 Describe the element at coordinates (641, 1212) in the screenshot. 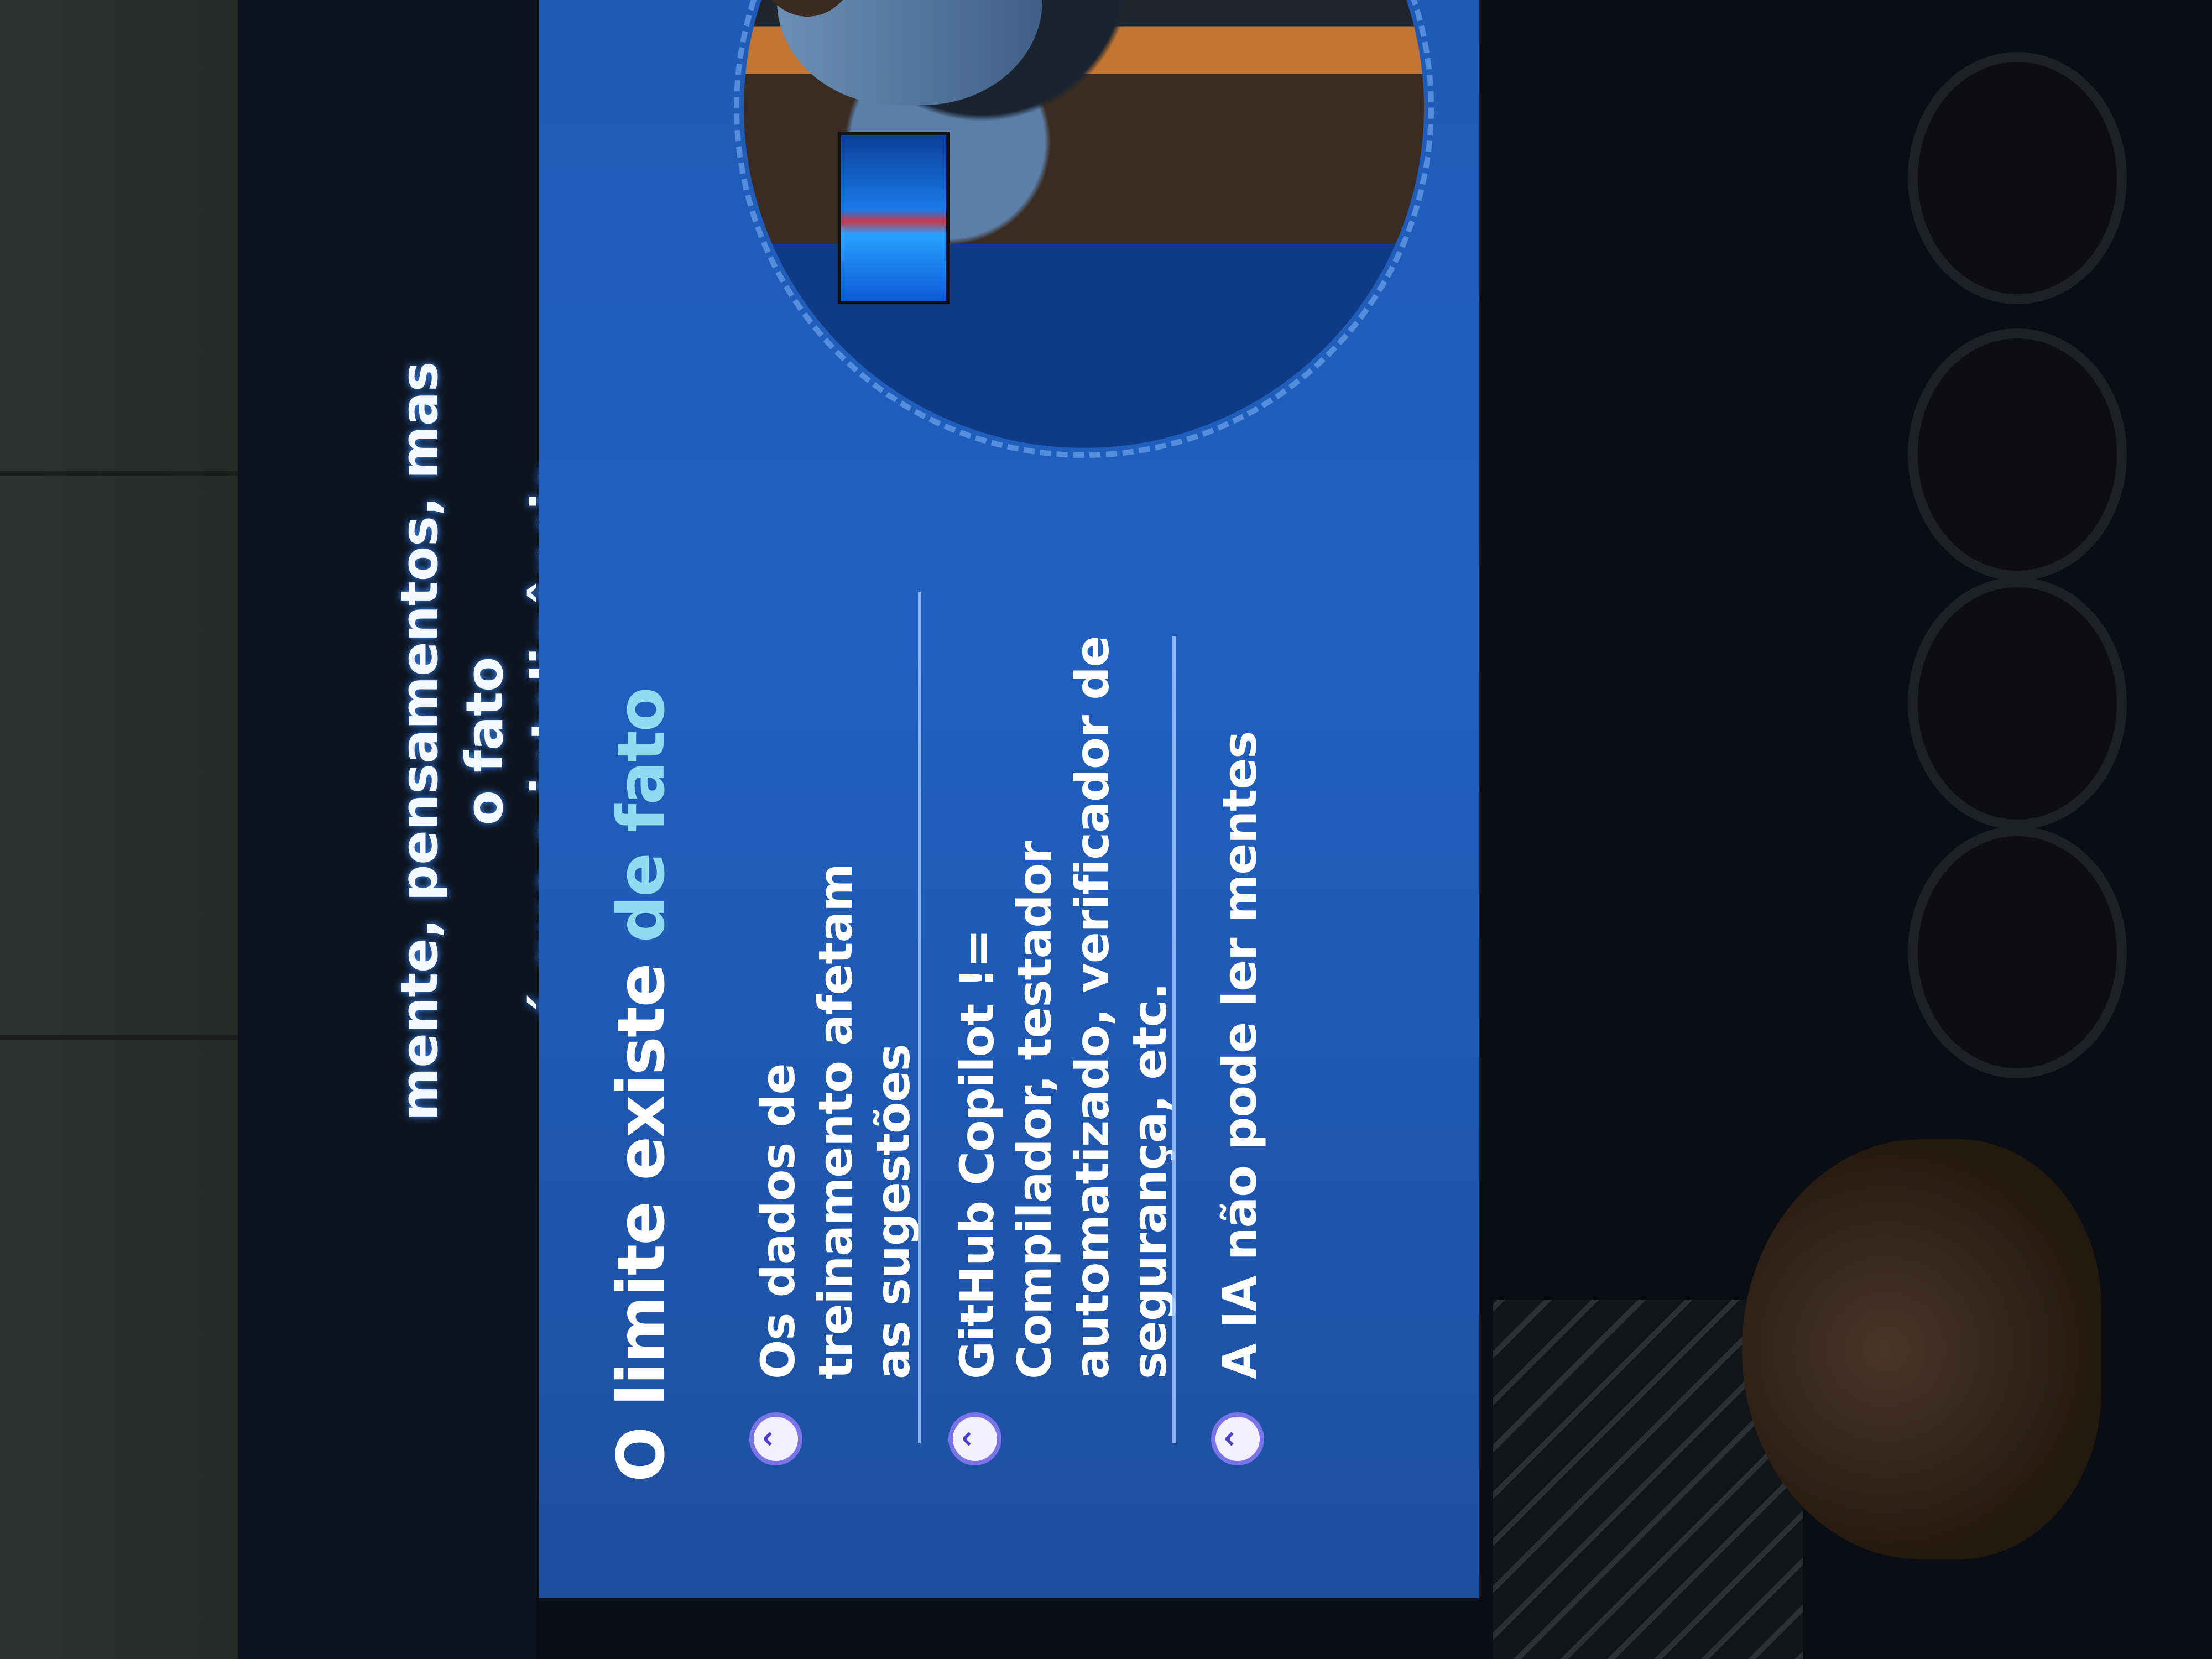

I see `title-main: O limite existe` at that location.